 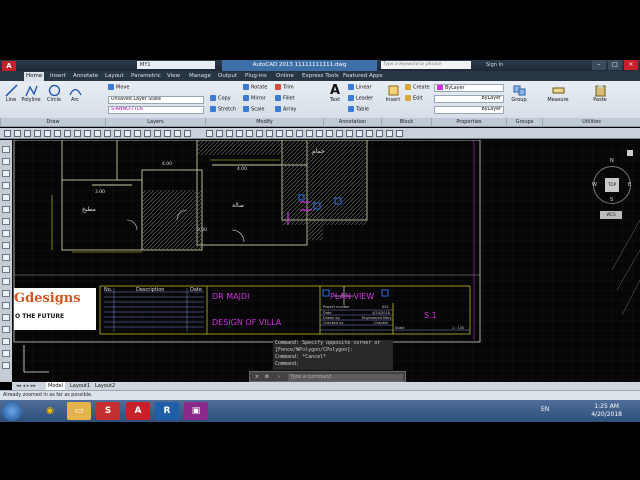 What do you see at coordinates (31, 93) in the screenshot?
I see `polyline-tool: Polyline` at bounding box center [31, 93].